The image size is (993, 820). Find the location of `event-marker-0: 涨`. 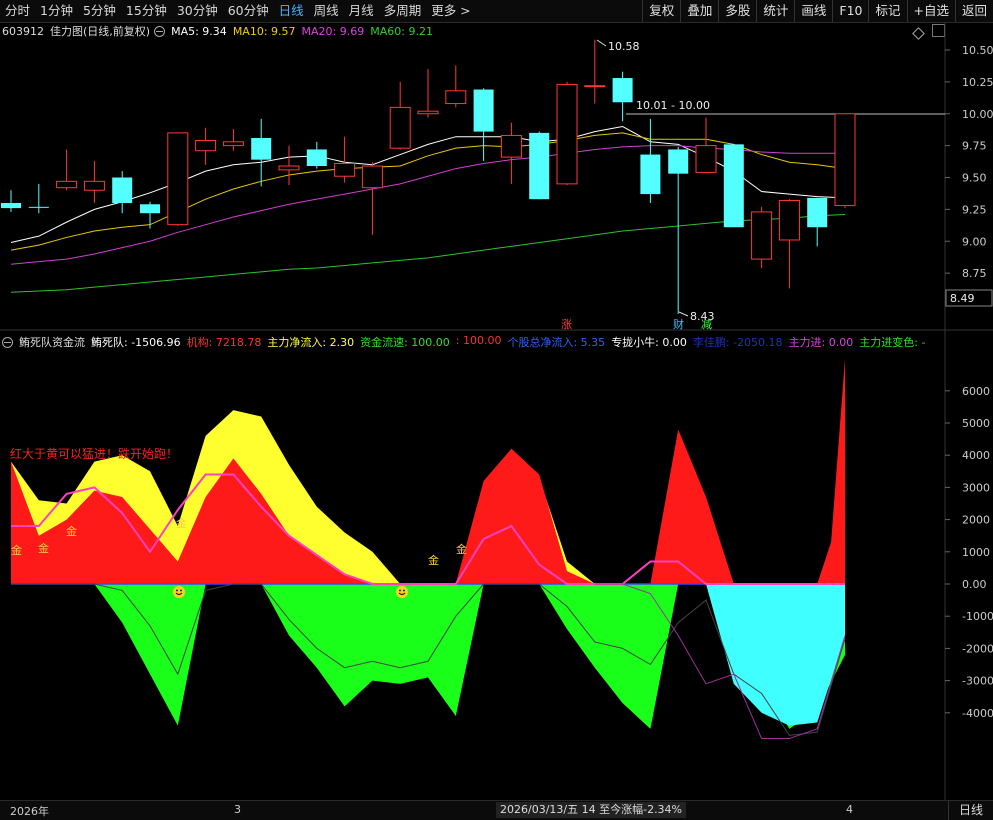

event-marker-0: 涨 is located at coordinates (566, 324).